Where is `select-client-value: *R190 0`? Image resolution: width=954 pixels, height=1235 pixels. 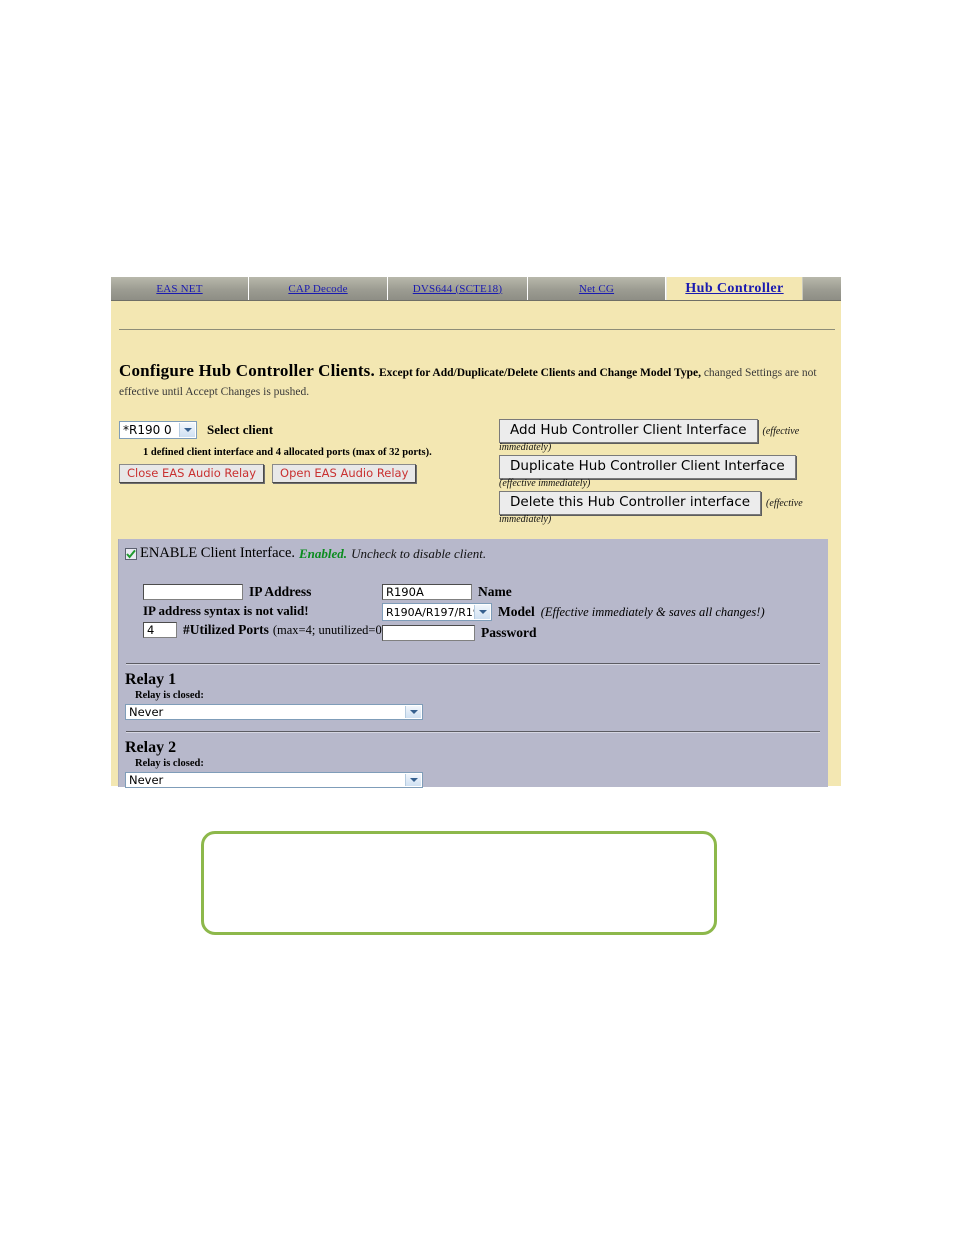 select-client-value: *R190 0 is located at coordinates (147, 430).